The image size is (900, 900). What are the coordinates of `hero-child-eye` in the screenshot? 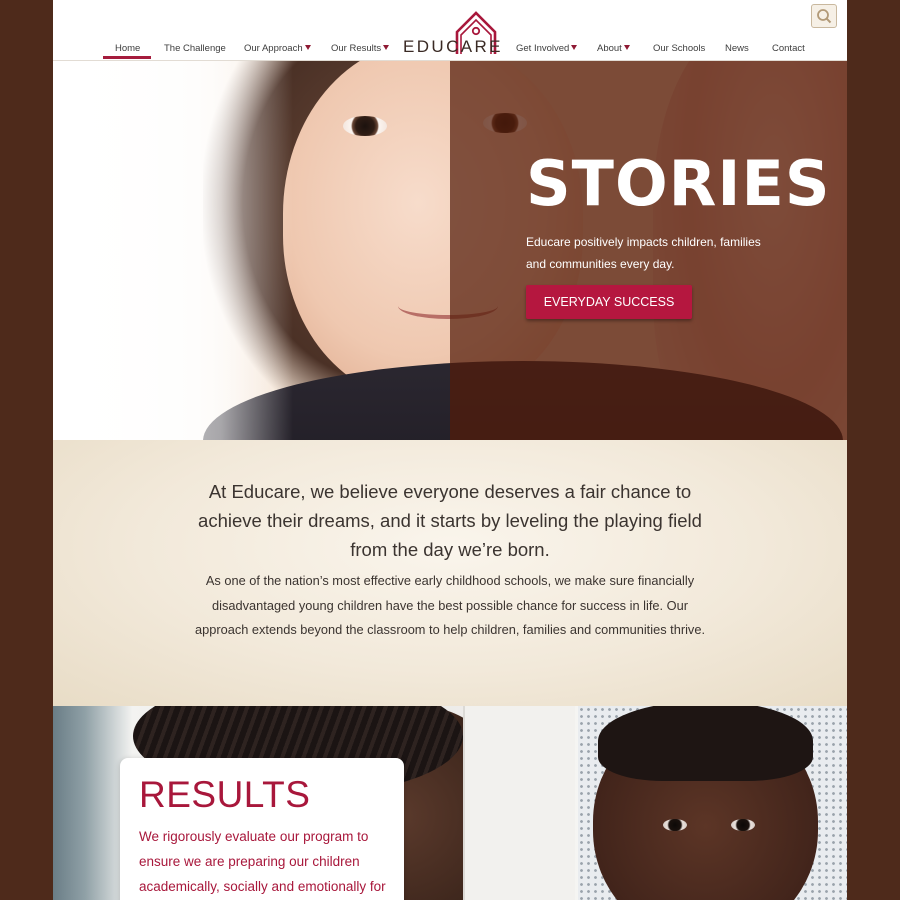 It's located at (365, 126).